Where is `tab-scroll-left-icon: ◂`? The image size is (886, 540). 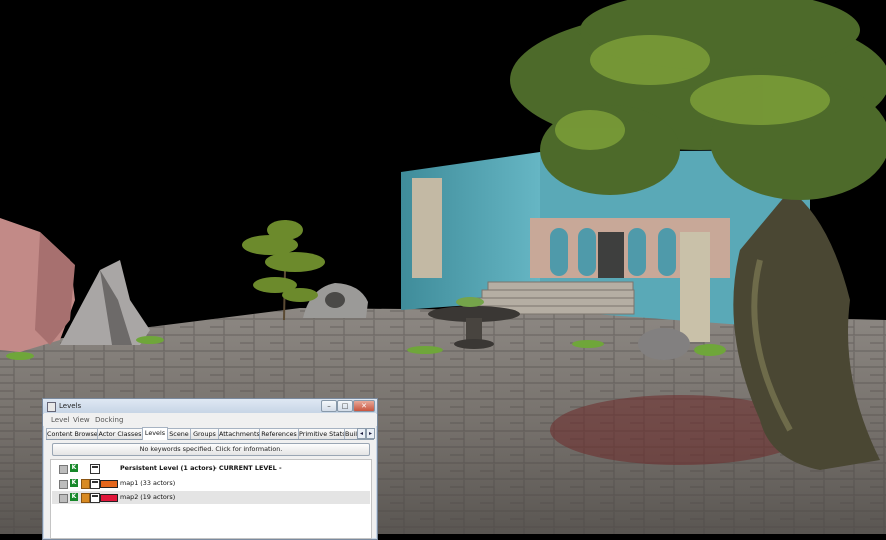 tab-scroll-left-icon: ◂ is located at coordinates (361, 433).